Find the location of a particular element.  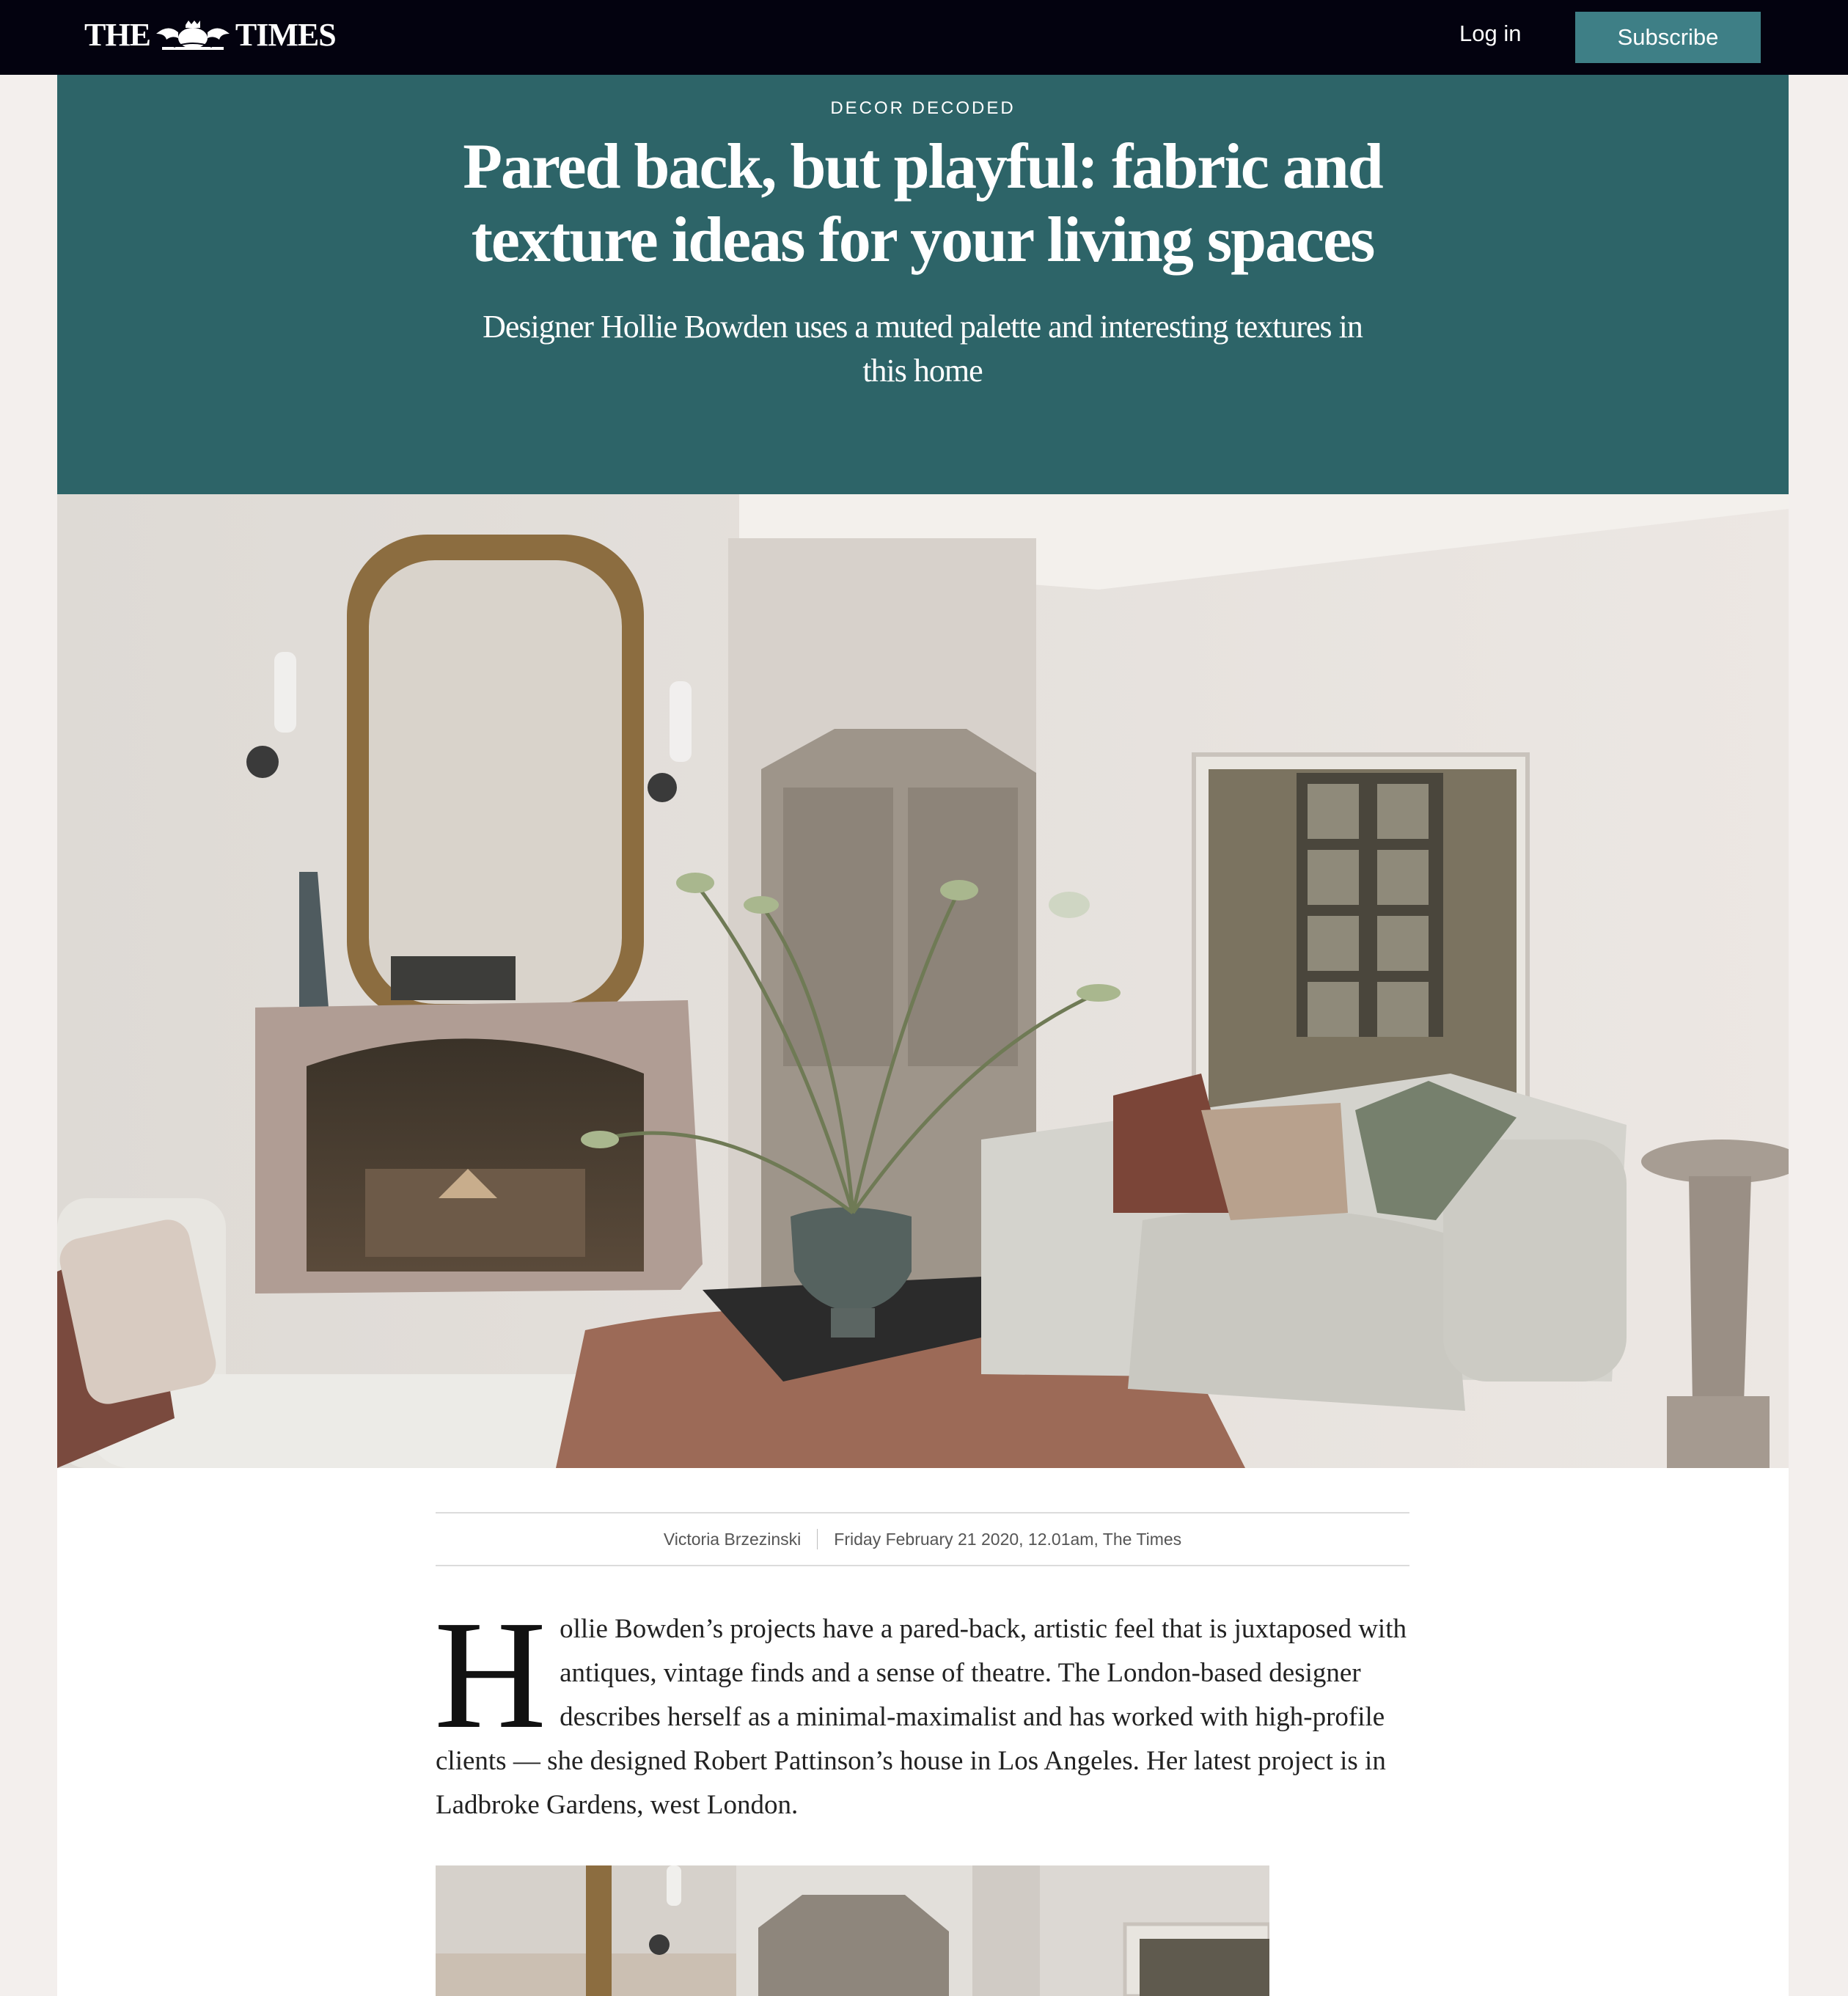

royal-crest-icon is located at coordinates (192, 35).